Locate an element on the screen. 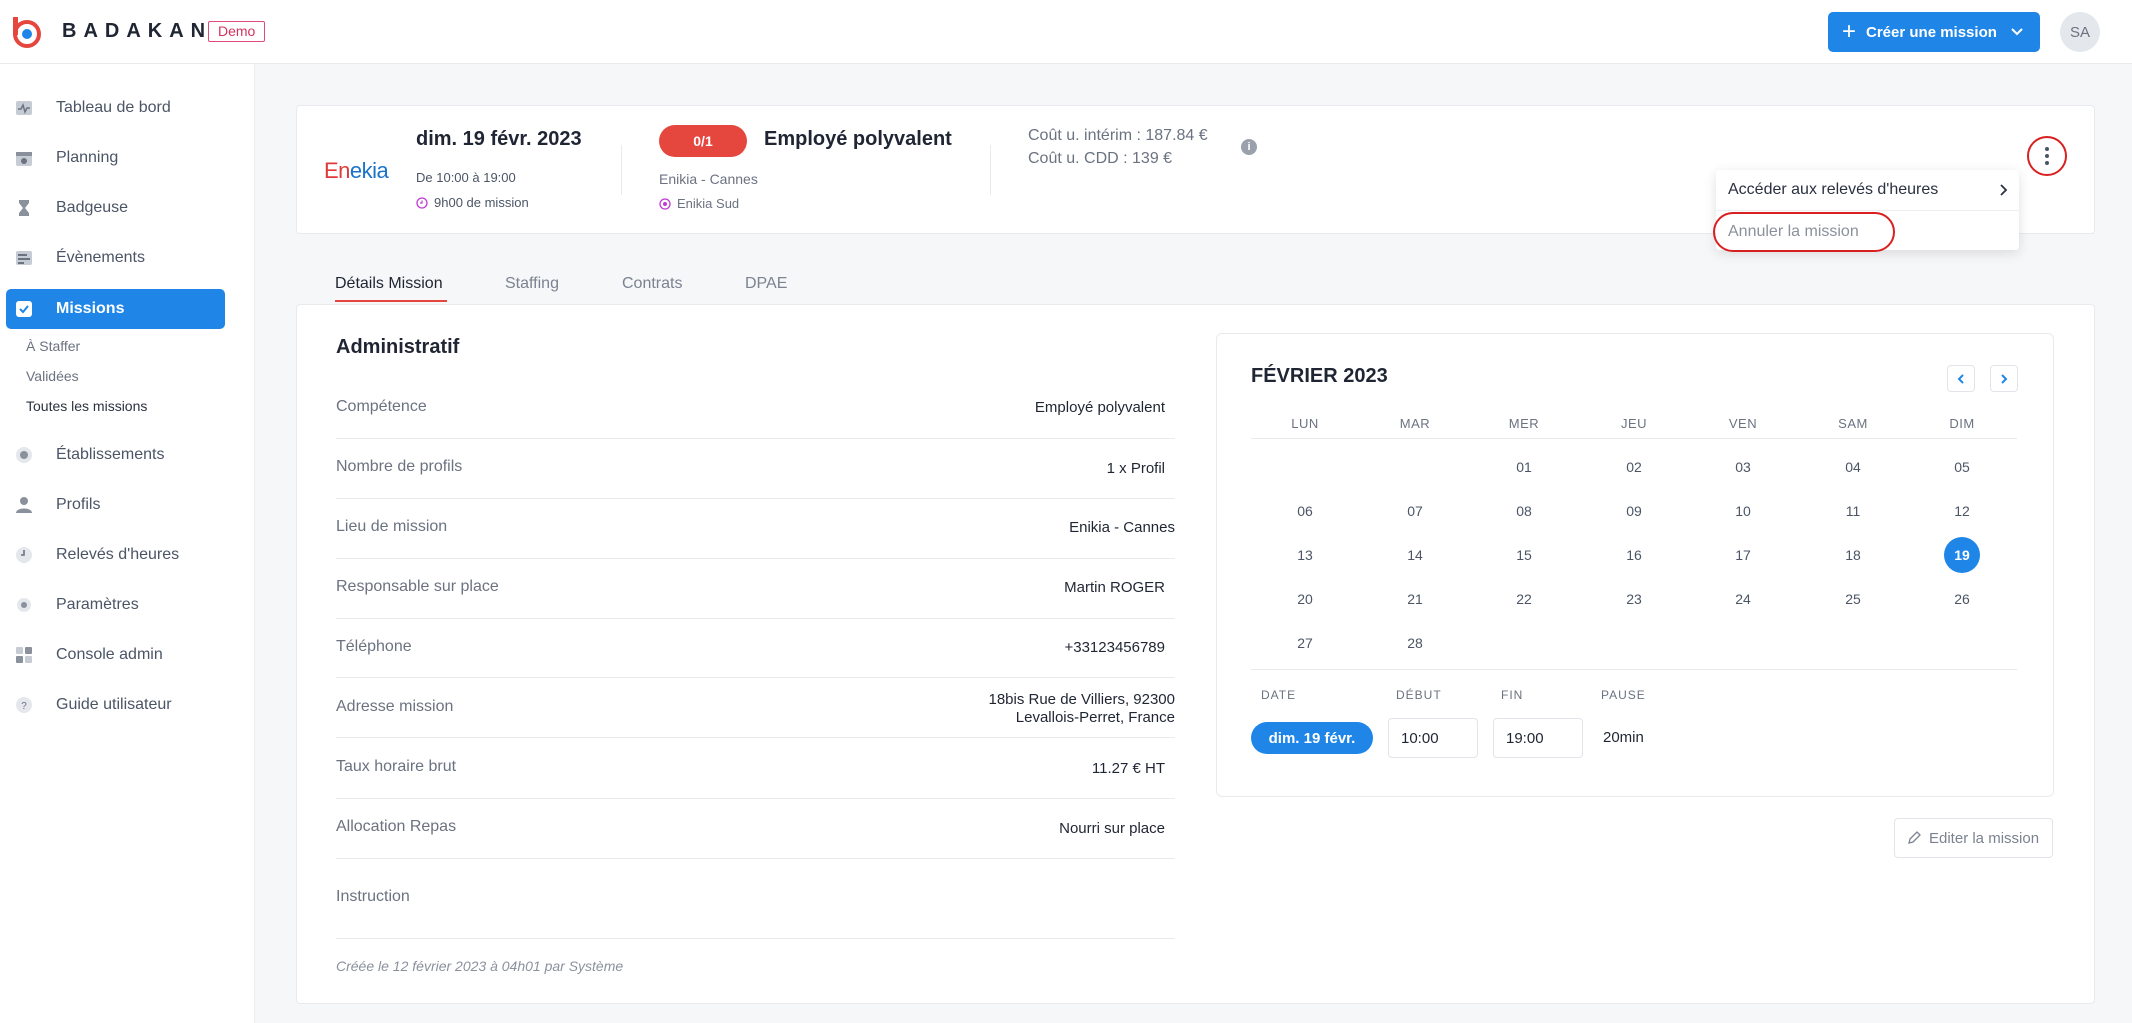 Image resolution: width=2132 pixels, height=1023 pixels. field-label-responsable: Responsable sur place is located at coordinates (417, 586).